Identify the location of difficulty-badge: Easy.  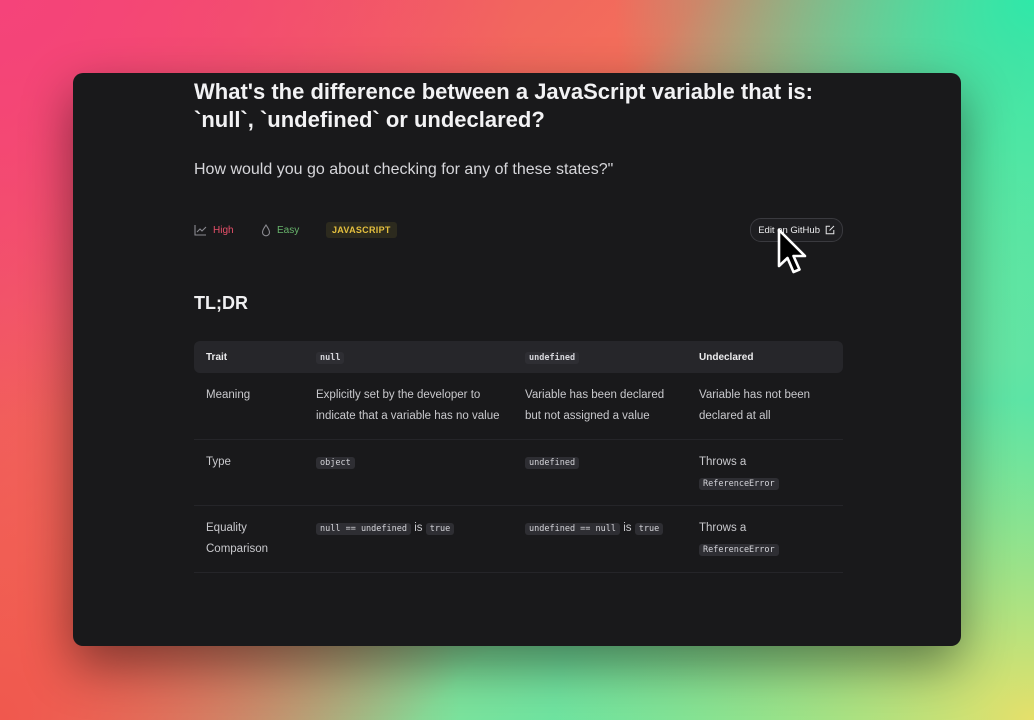
(280, 230).